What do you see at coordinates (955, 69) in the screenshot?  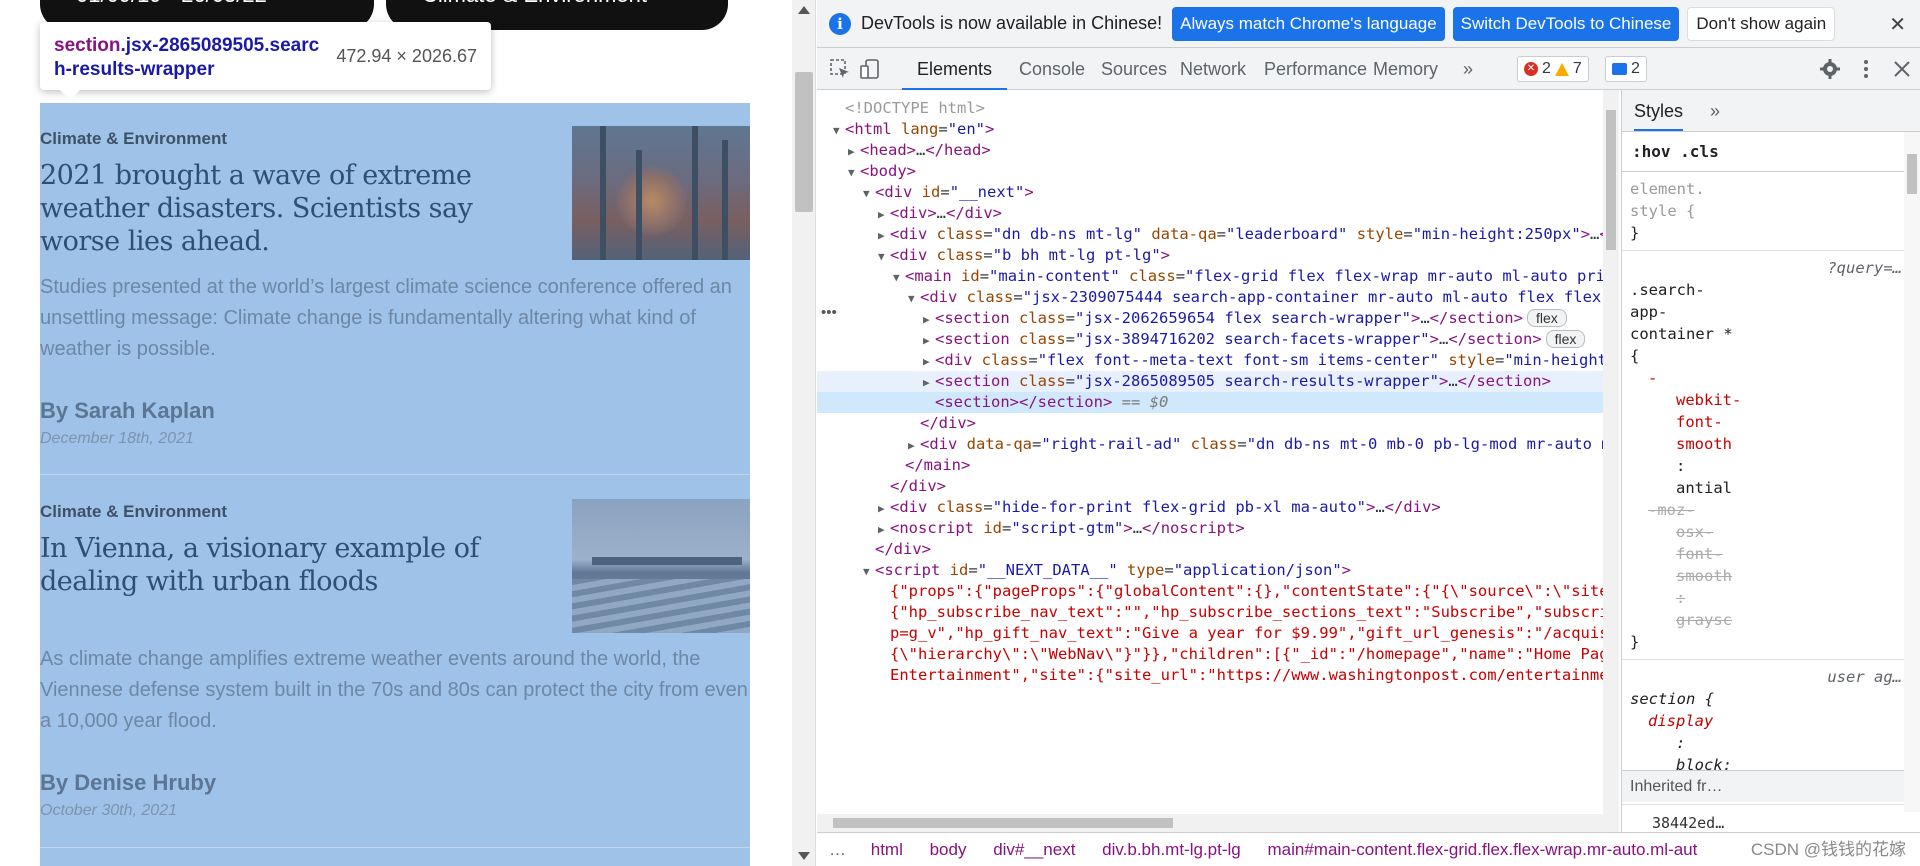 I see `tab-elements: Elements` at bounding box center [955, 69].